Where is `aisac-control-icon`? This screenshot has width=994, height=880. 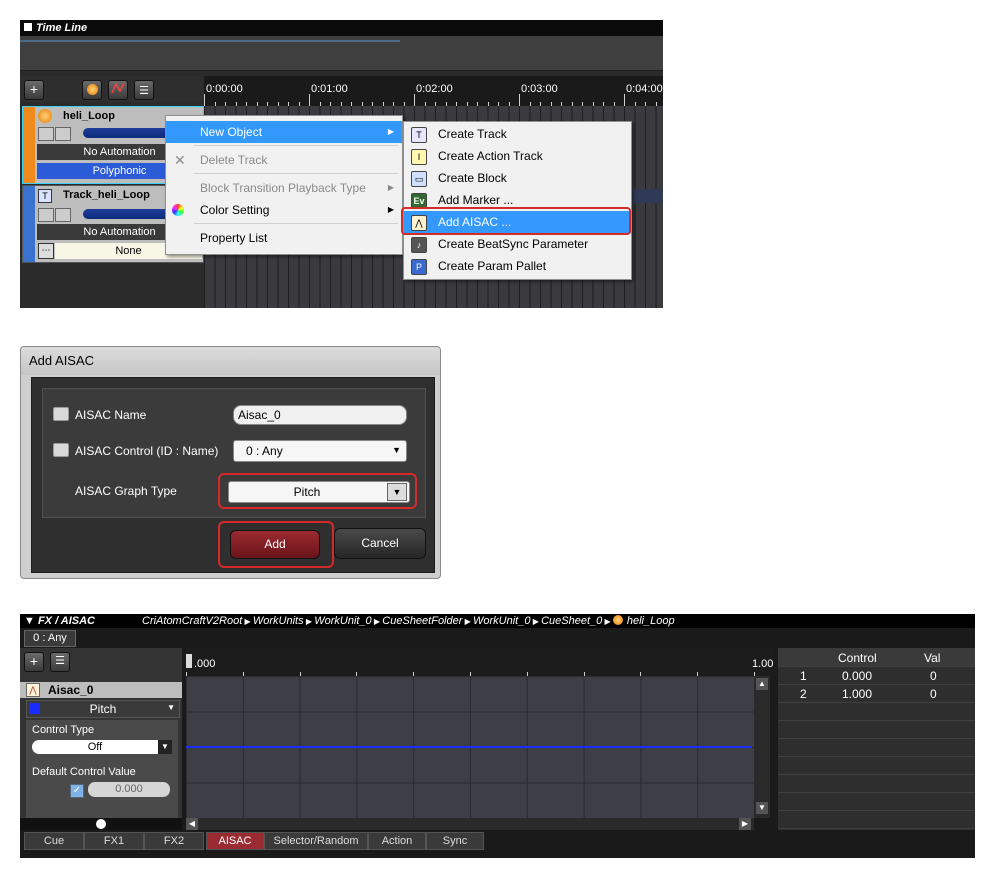 aisac-control-icon is located at coordinates (61, 450).